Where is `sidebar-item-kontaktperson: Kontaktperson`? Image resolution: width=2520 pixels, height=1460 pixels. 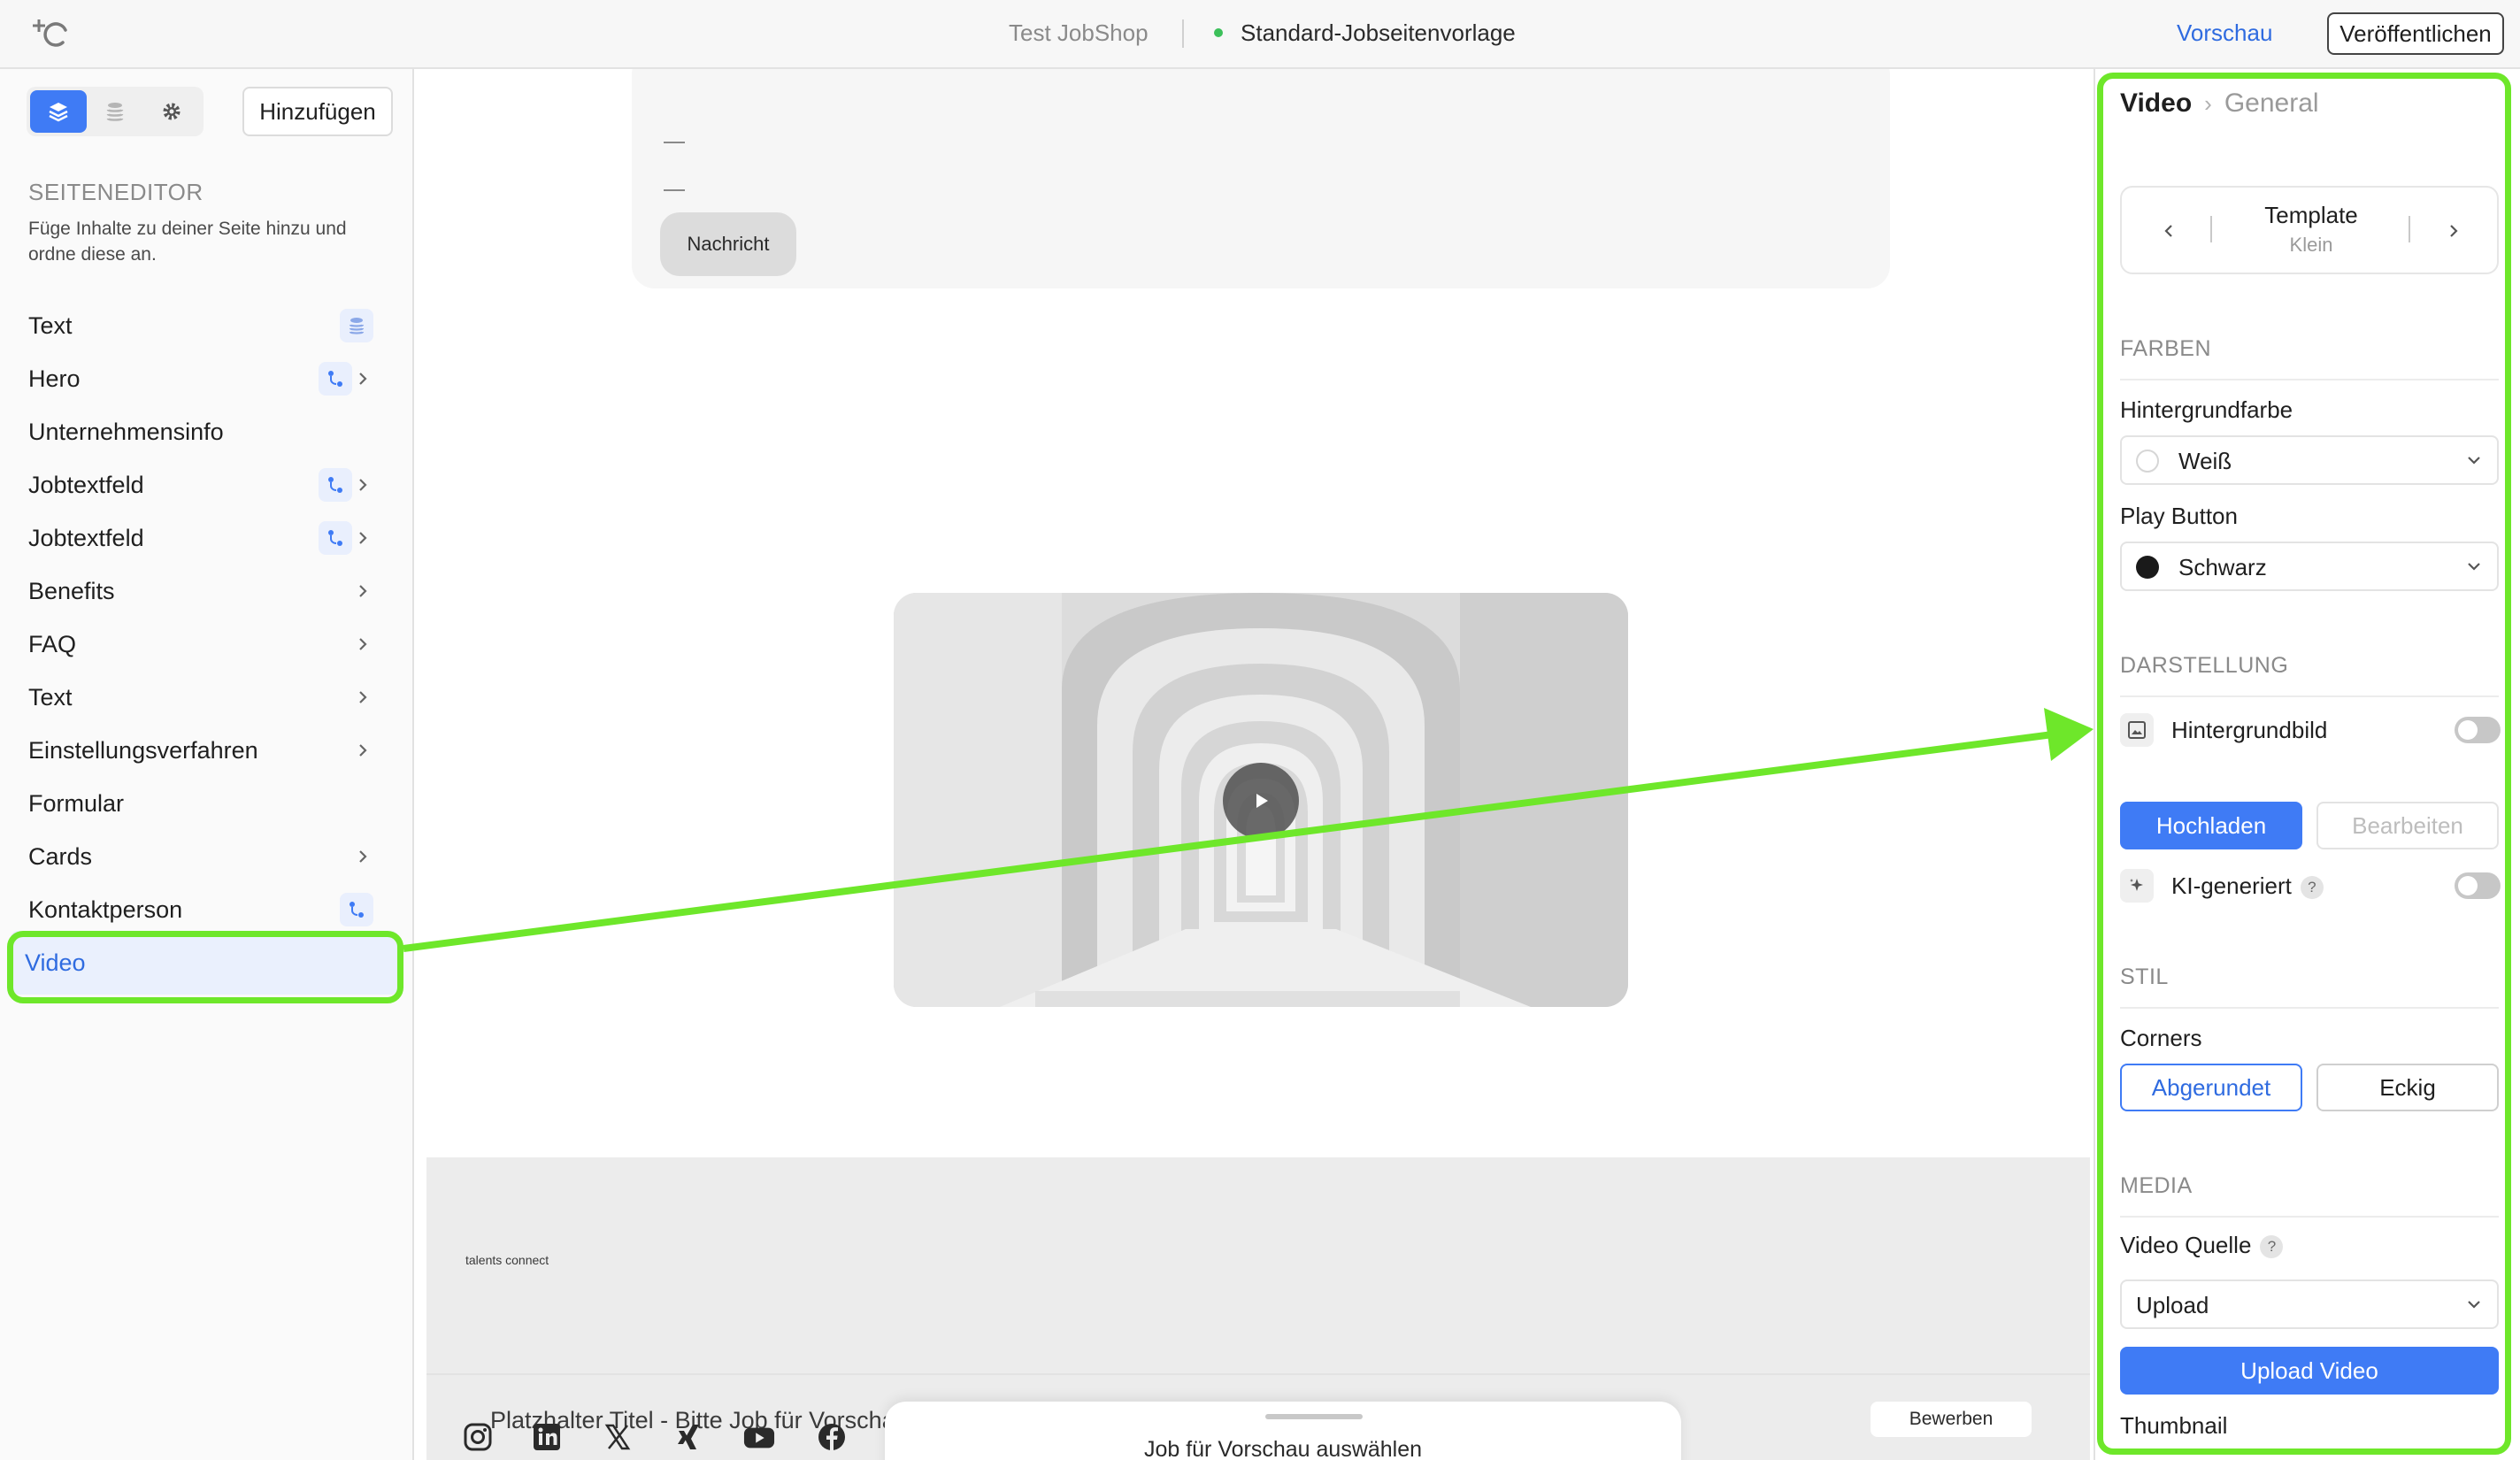
sidebar-item-kontaktperson: Kontaktperson is located at coordinates (207, 909).